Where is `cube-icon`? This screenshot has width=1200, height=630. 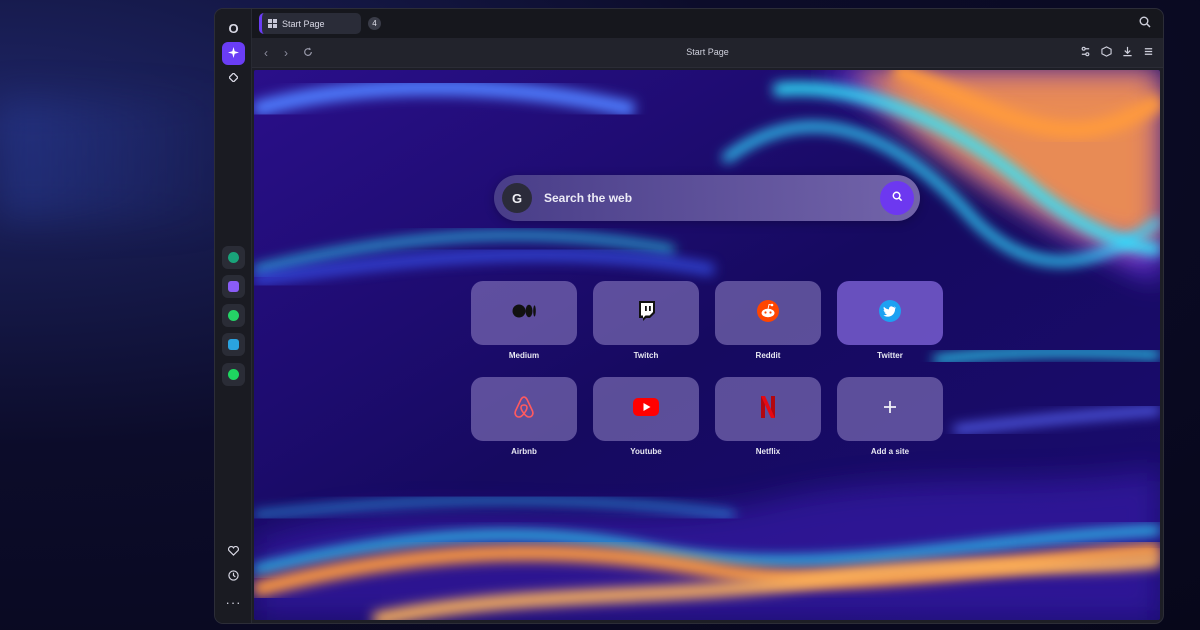 cube-icon is located at coordinates (1106, 53).